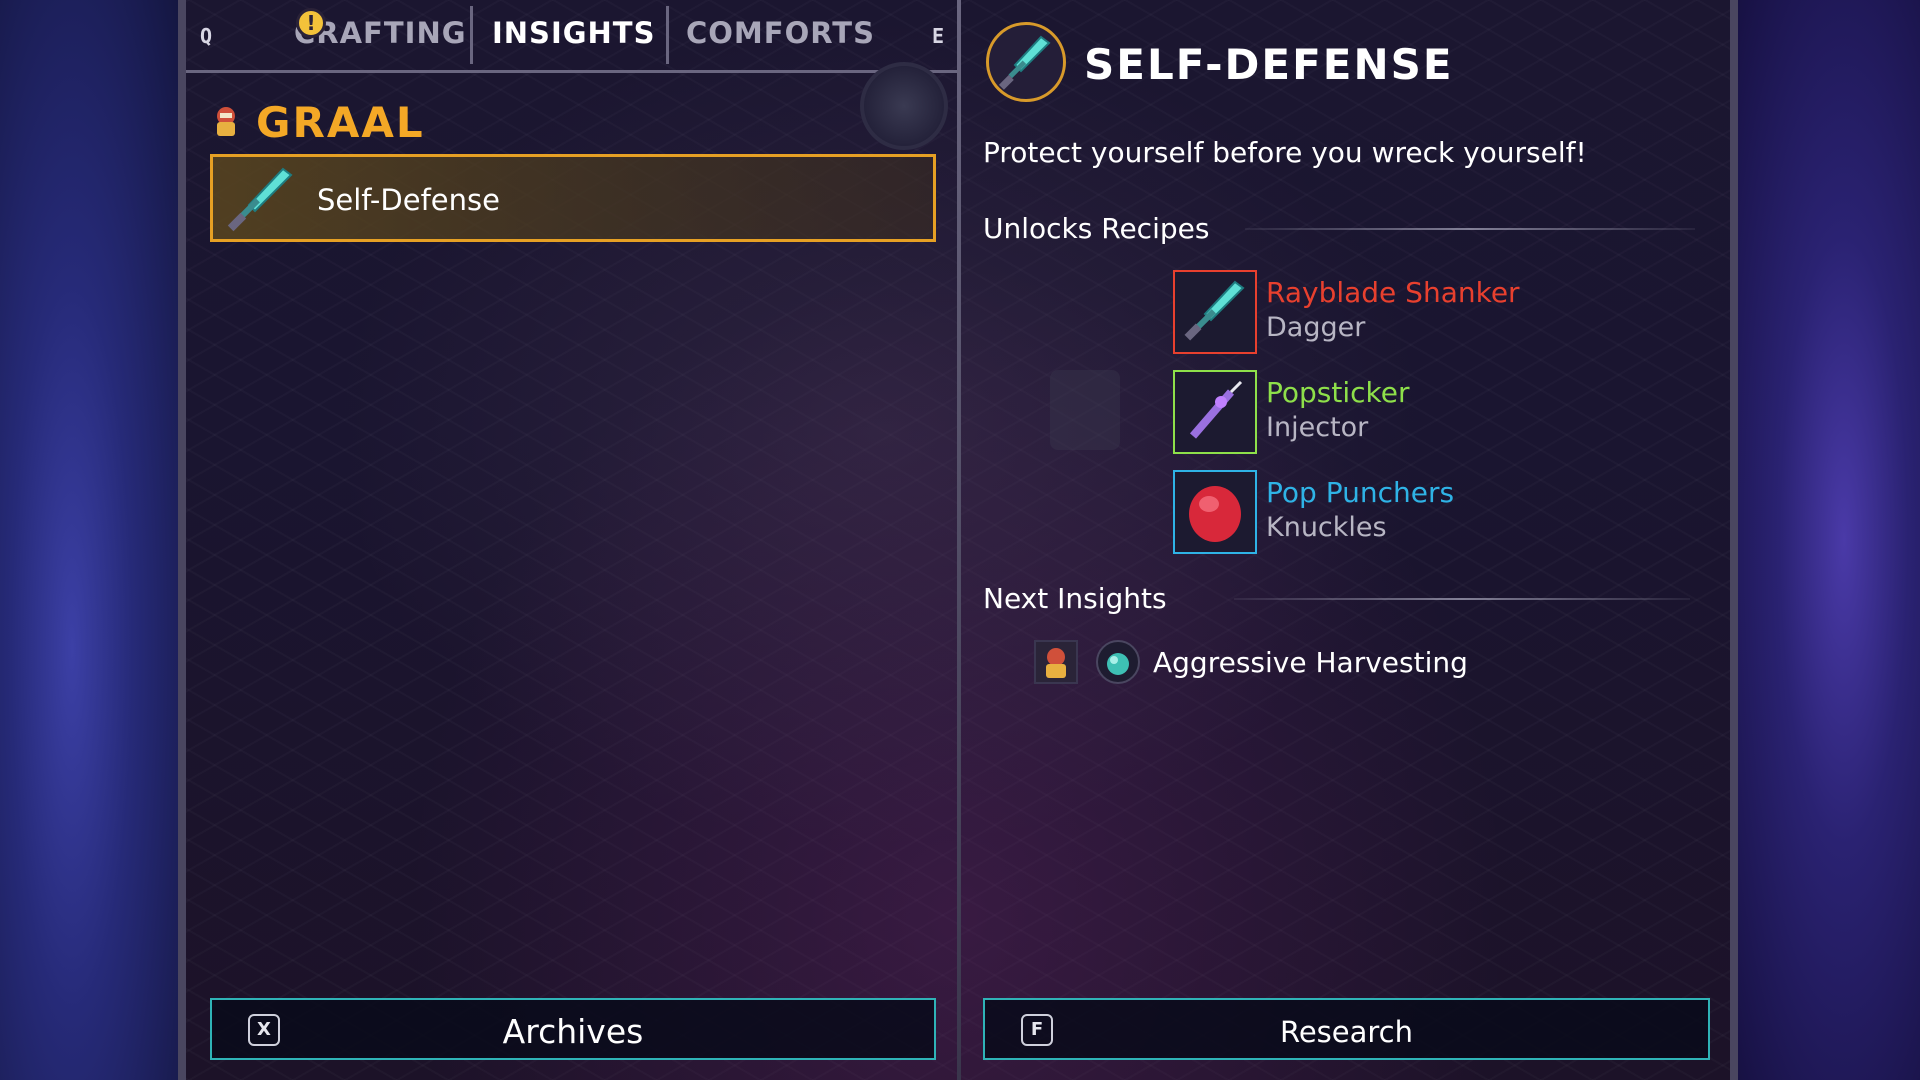 This screenshot has width=1920, height=1080. I want to click on category-title: GRAAL, so click(340, 122).